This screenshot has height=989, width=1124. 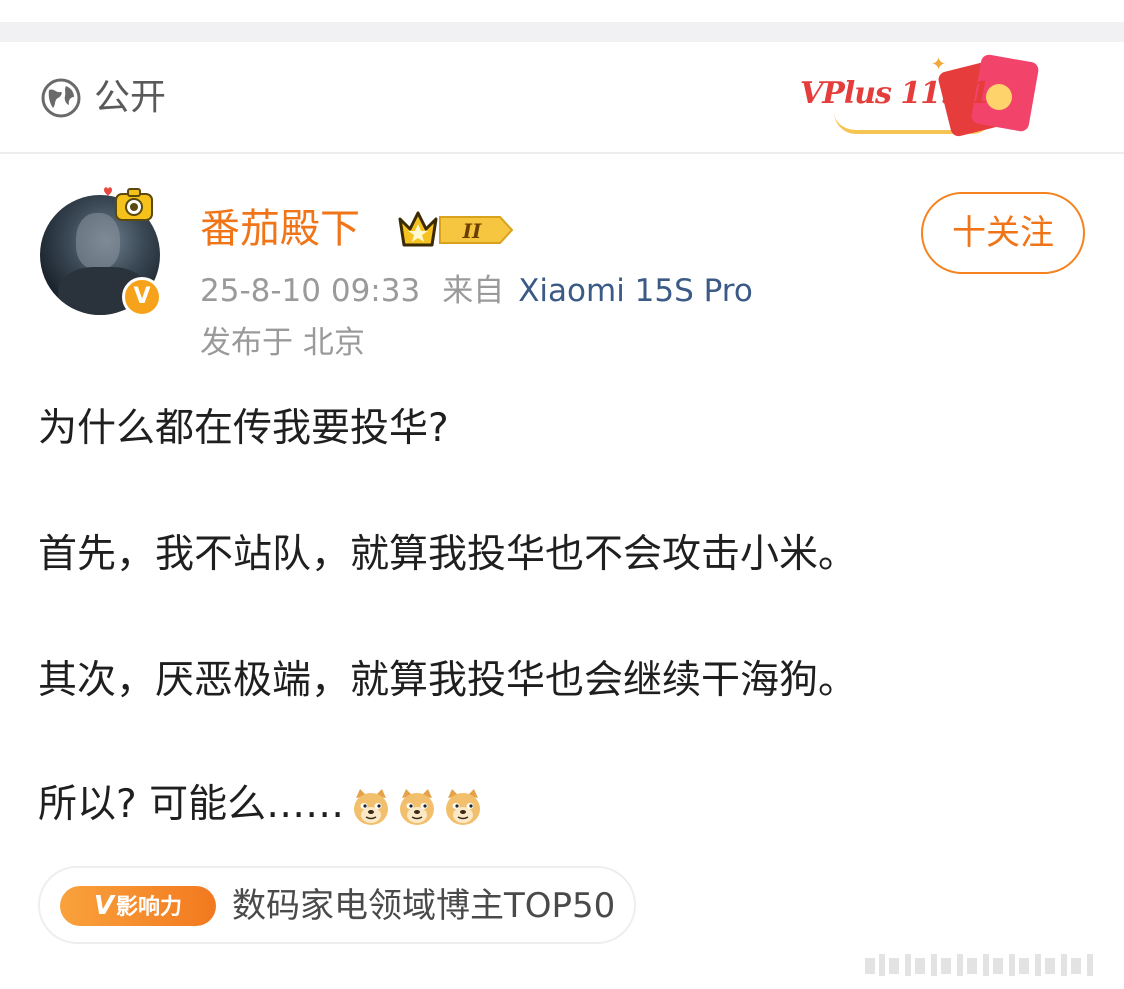 What do you see at coordinates (128, 204) in the screenshot?
I see `camera-decoration-icon` at bounding box center [128, 204].